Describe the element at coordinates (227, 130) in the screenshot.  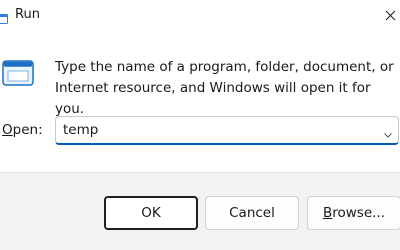
I see `open-combobox: temp` at that location.